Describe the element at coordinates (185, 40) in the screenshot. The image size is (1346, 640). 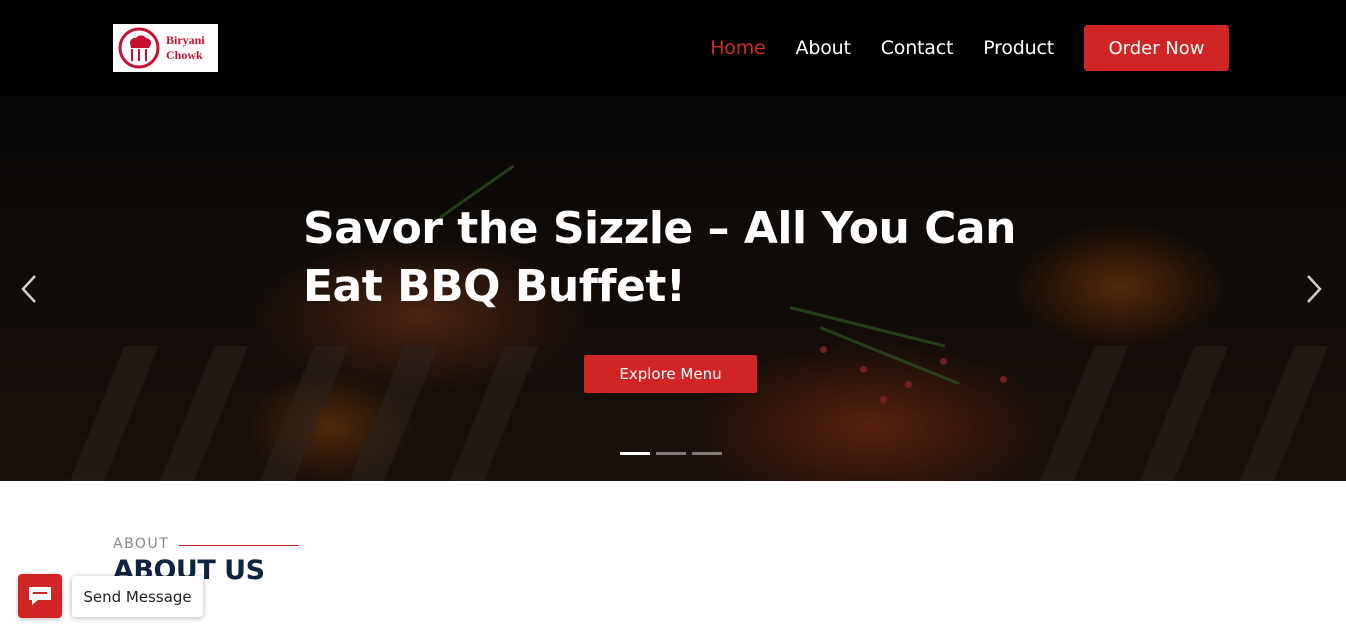
I see `brand-name-line1: Biryani` at that location.